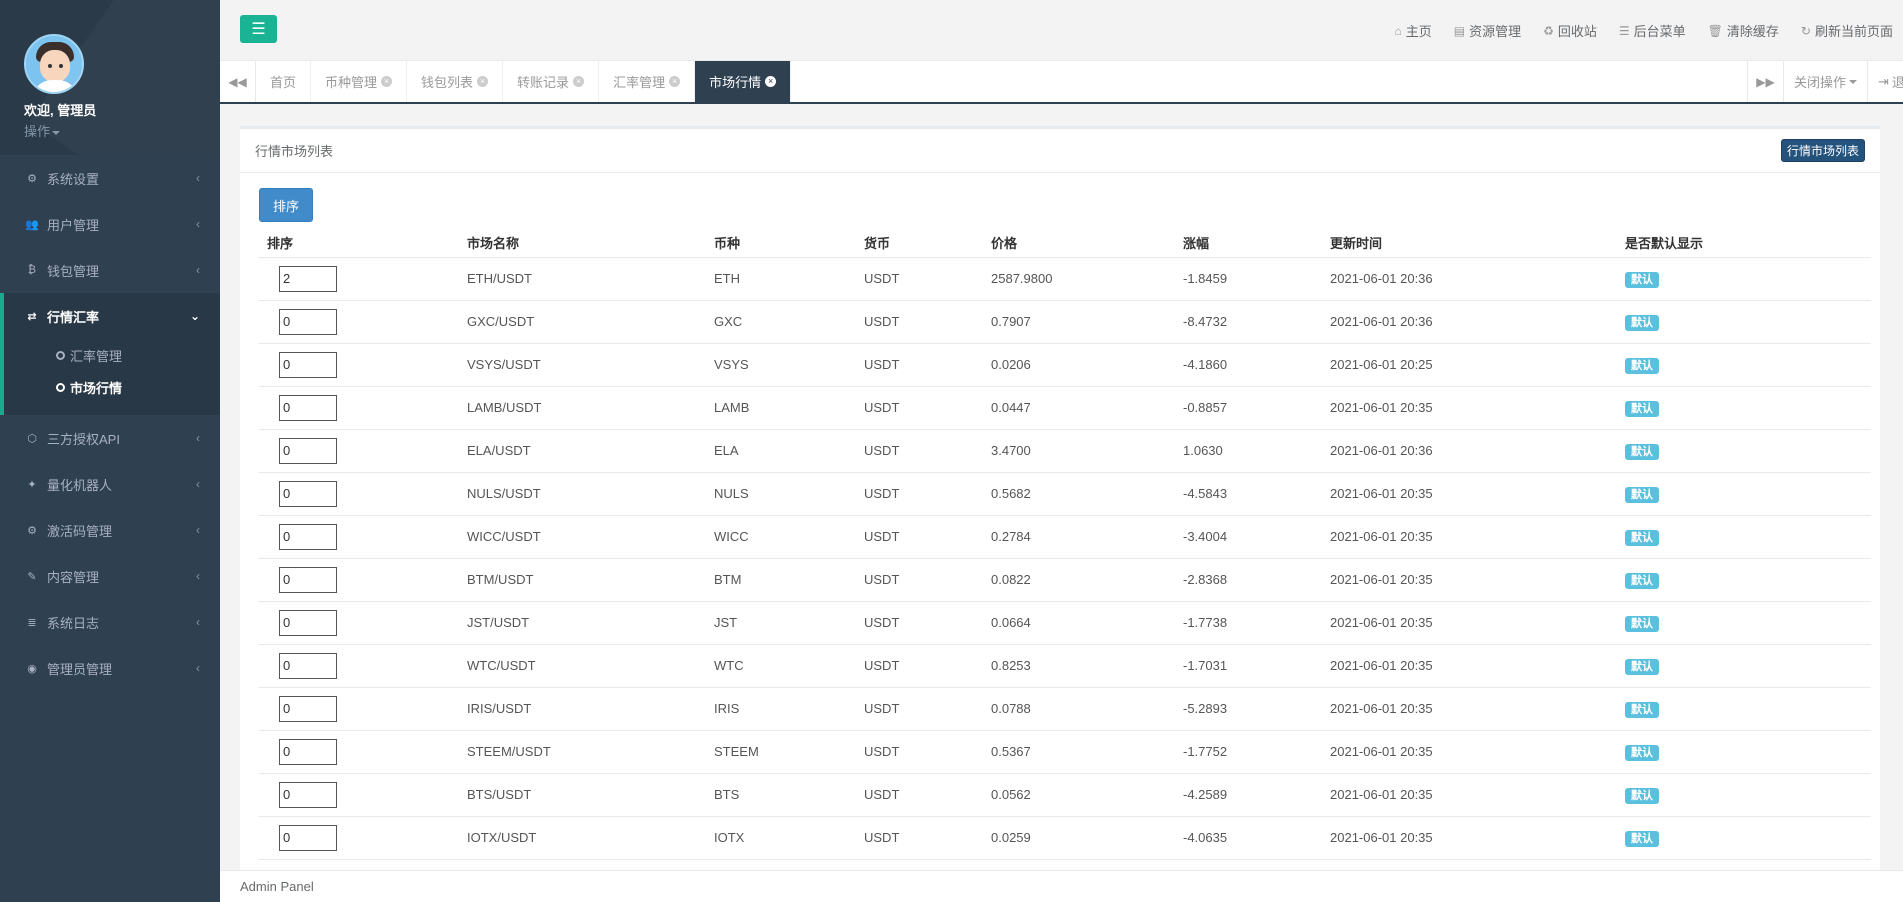 This screenshot has width=1903, height=902. What do you see at coordinates (1743, 30) in the screenshot?
I see `header-link: 🗑 清除缓存` at bounding box center [1743, 30].